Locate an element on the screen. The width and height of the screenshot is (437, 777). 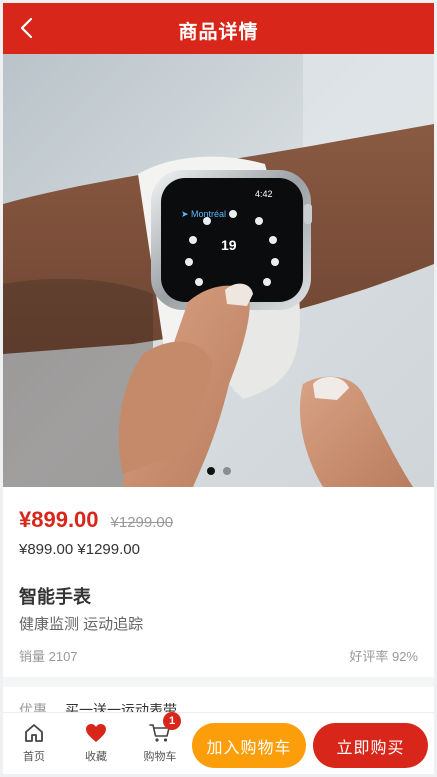
rating-rate: 好评率 92% is located at coordinates (383, 656).